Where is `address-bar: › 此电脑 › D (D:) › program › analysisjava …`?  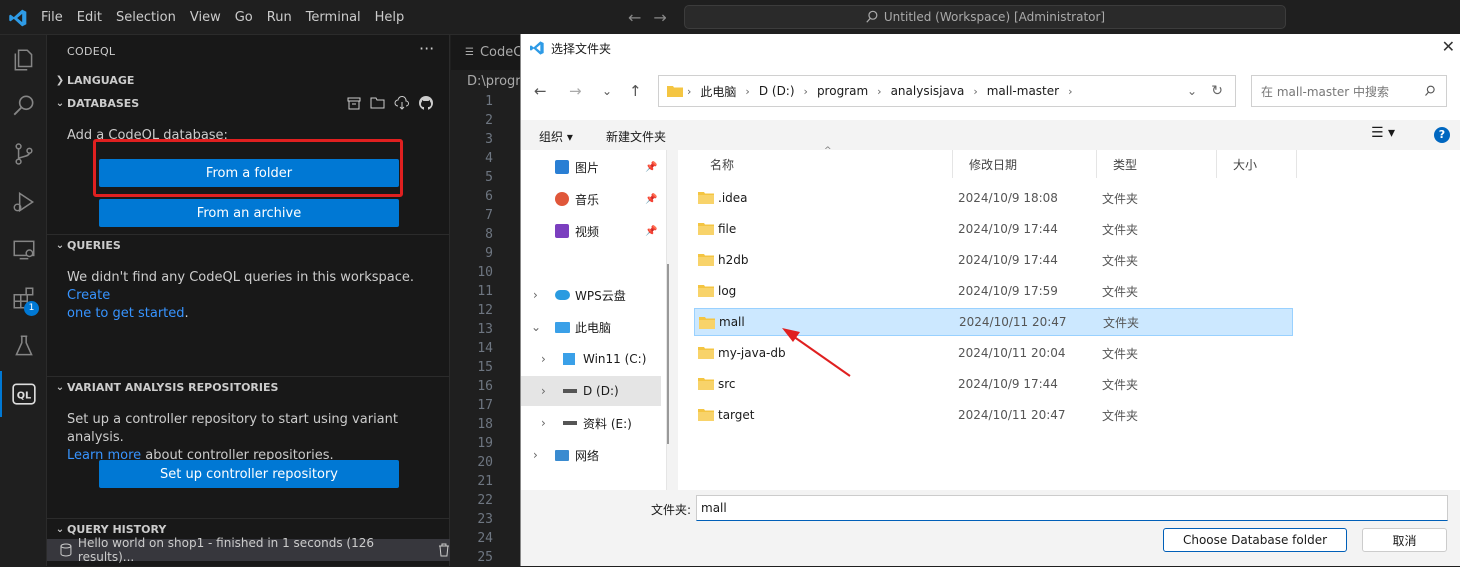 address-bar: › 此电脑 › D (D:) › program › analysisjava … is located at coordinates (947, 91).